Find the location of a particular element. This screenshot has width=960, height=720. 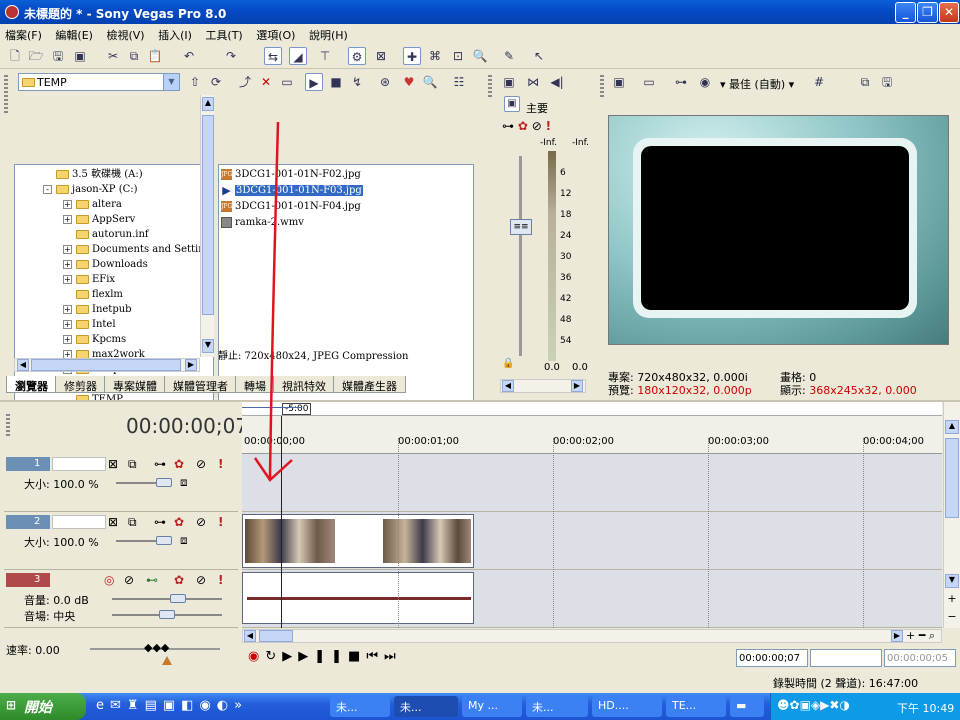

folder-icon: ▤ is located at coordinates (154, 705).